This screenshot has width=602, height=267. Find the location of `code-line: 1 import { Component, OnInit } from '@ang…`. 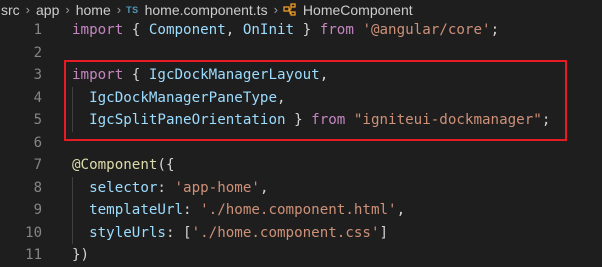

code-line: 1 import { Component, OnInit } from '@ang… is located at coordinates (301, 30).